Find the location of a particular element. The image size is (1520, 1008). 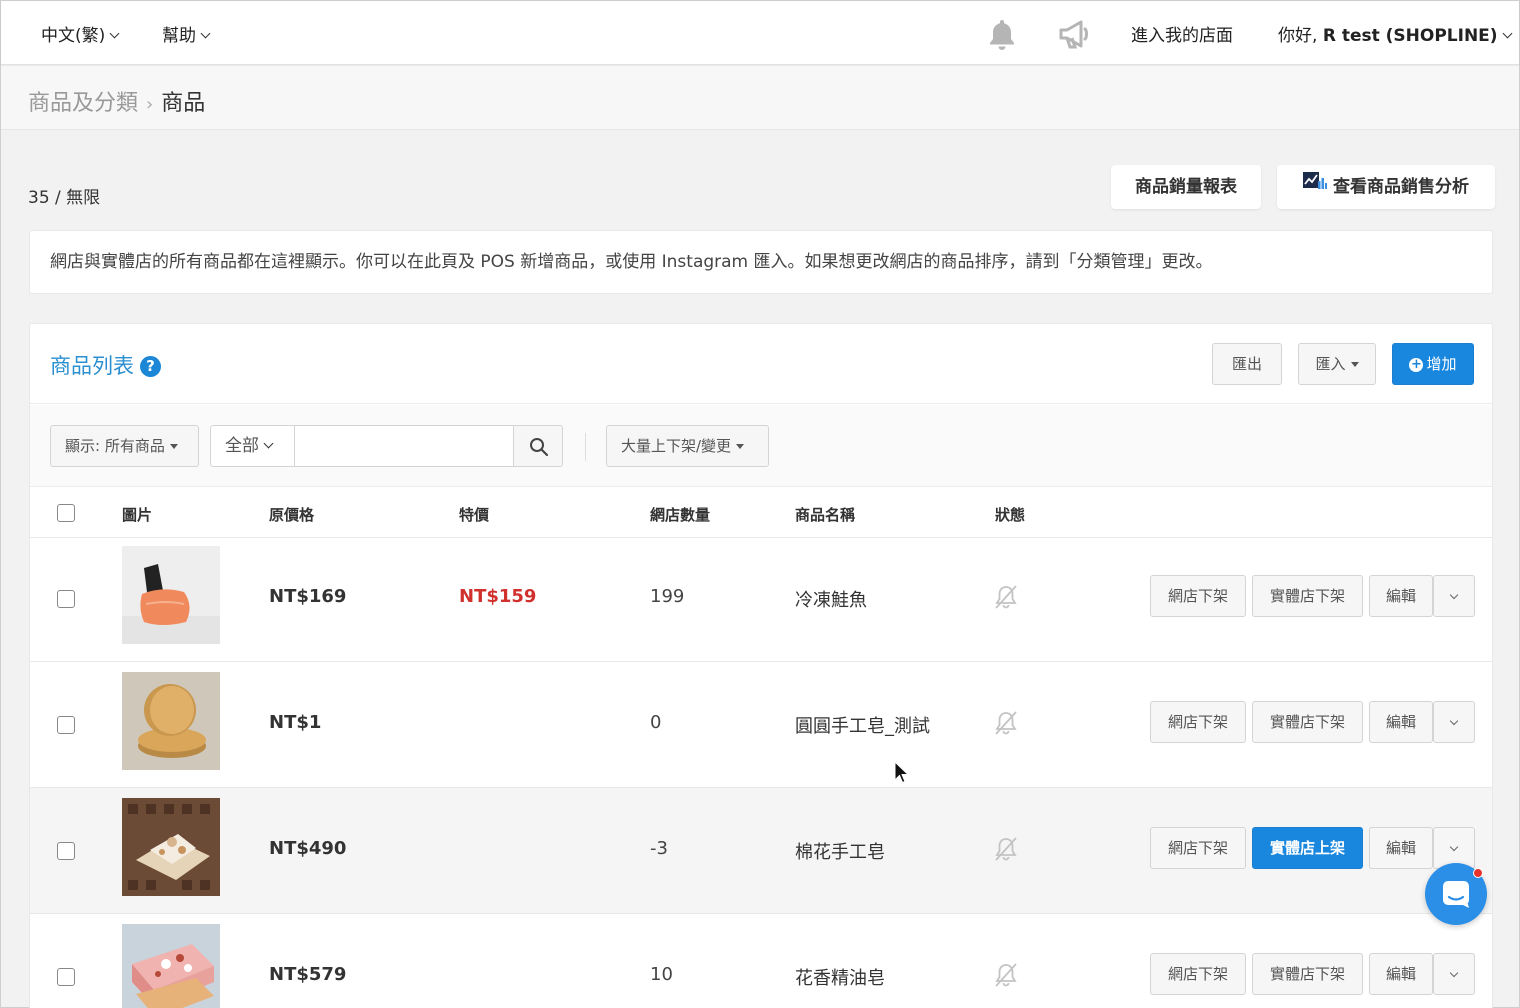

cursor-icon is located at coordinates (902, 774).